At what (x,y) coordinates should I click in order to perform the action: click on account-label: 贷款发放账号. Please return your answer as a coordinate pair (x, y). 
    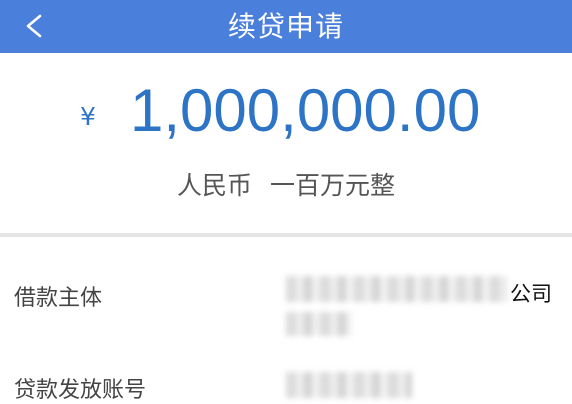
    Looking at the image, I should click on (80, 390).